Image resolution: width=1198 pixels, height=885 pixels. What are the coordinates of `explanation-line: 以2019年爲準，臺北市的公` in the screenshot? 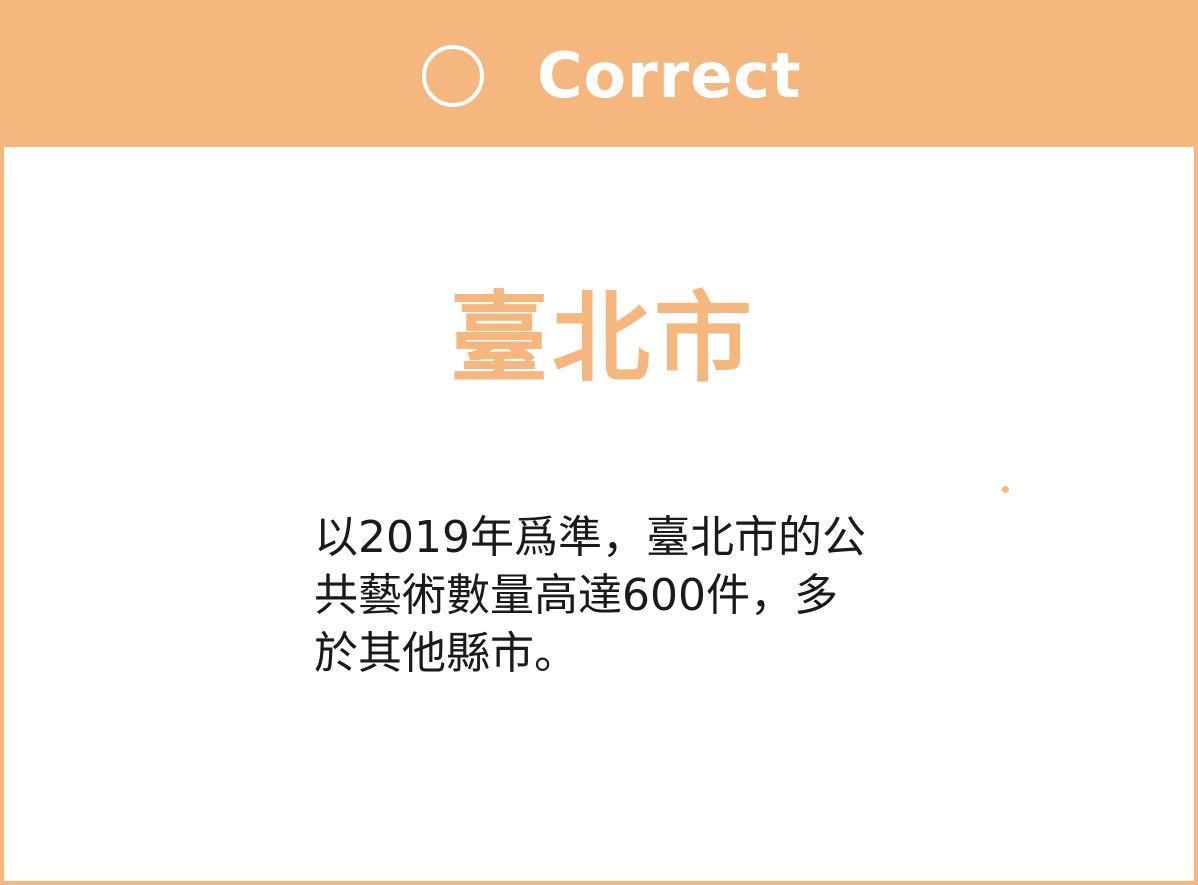 It's located at (590, 537).